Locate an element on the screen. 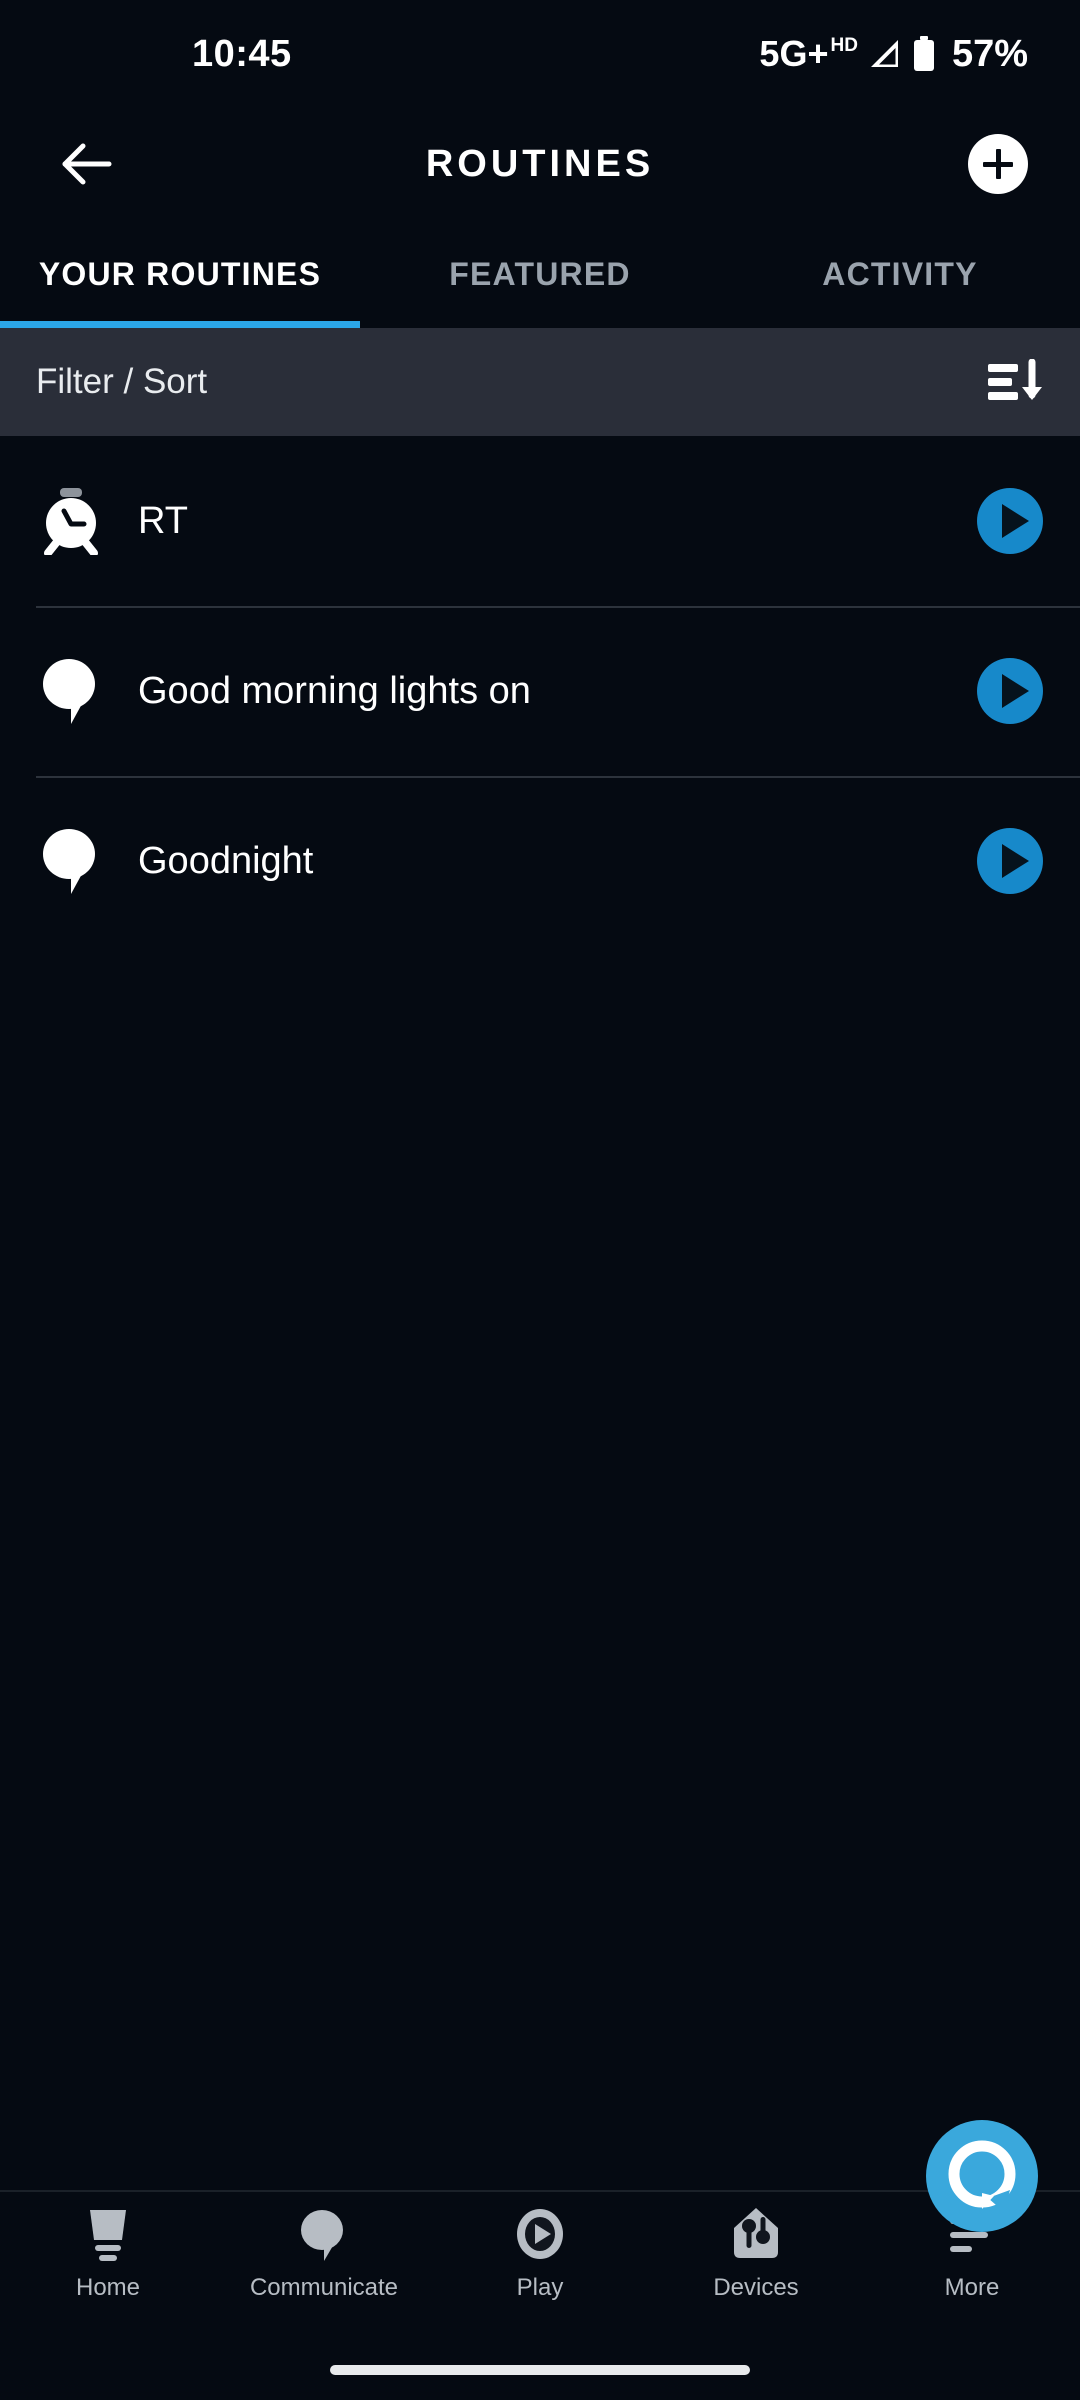 This screenshot has height=2400, width=1080. plus-icon is located at coordinates (998, 164).